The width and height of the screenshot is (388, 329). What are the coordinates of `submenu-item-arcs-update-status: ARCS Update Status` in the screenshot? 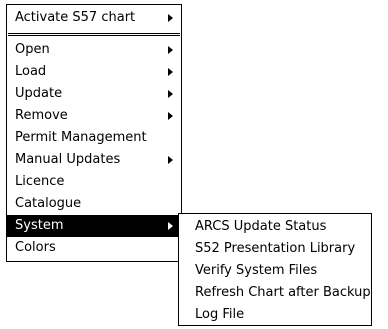 It's located at (275, 227).